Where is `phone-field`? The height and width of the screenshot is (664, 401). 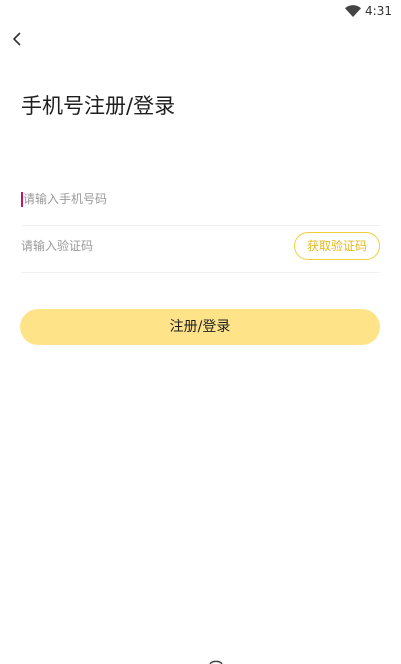
phone-field is located at coordinates (200, 200).